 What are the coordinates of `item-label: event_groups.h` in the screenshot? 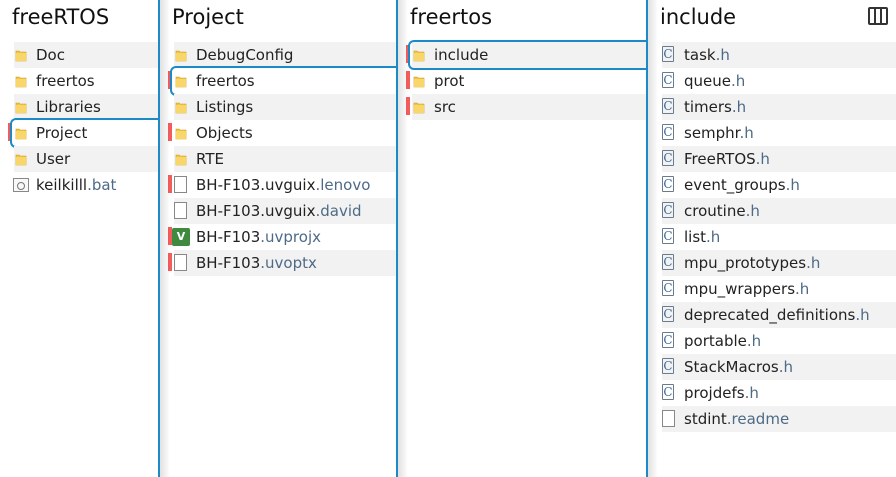 It's located at (742, 185).